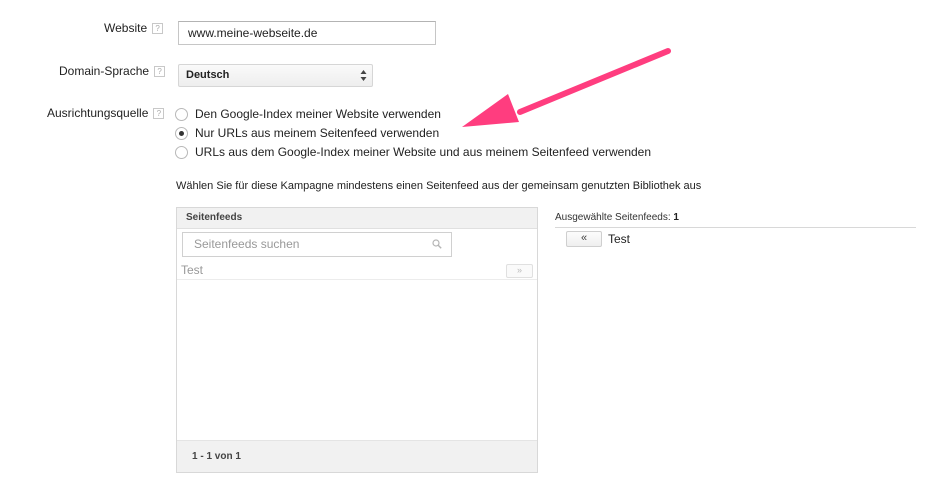 The height and width of the screenshot is (491, 926). What do you see at coordinates (106, 113) in the screenshot?
I see `targeting-source-label: Ausrichtungsquelle?` at bounding box center [106, 113].